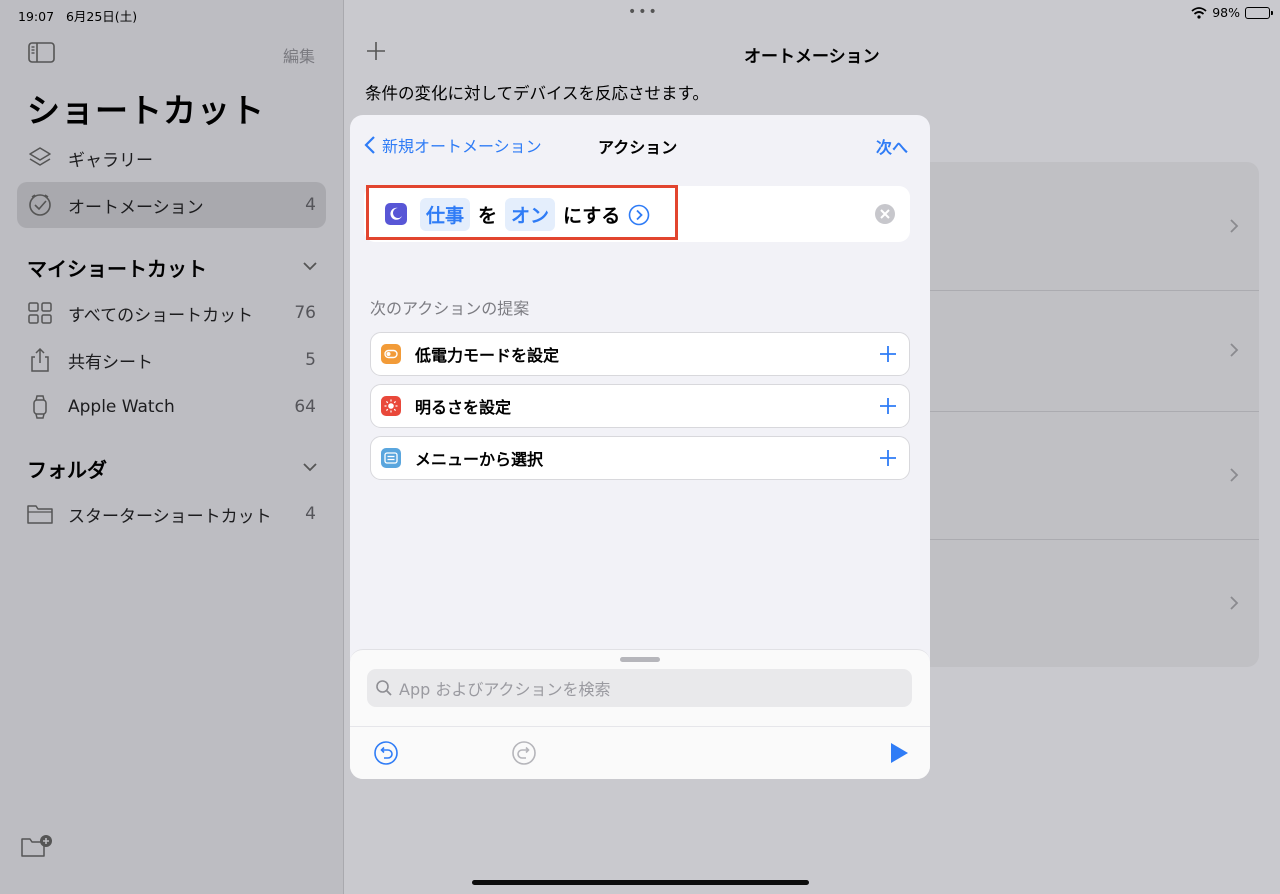 This screenshot has height=894, width=1280. What do you see at coordinates (892, 146) in the screenshot?
I see `next-button: 次へ` at bounding box center [892, 146].